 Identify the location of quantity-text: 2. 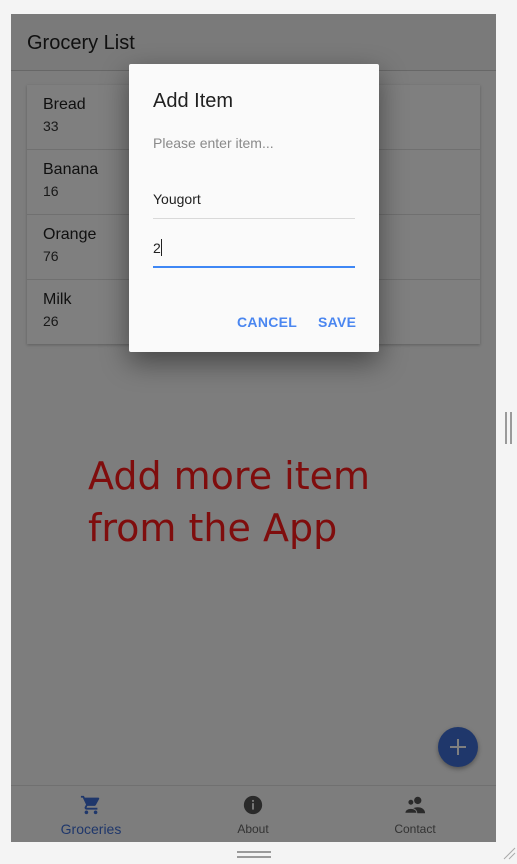
(157, 248).